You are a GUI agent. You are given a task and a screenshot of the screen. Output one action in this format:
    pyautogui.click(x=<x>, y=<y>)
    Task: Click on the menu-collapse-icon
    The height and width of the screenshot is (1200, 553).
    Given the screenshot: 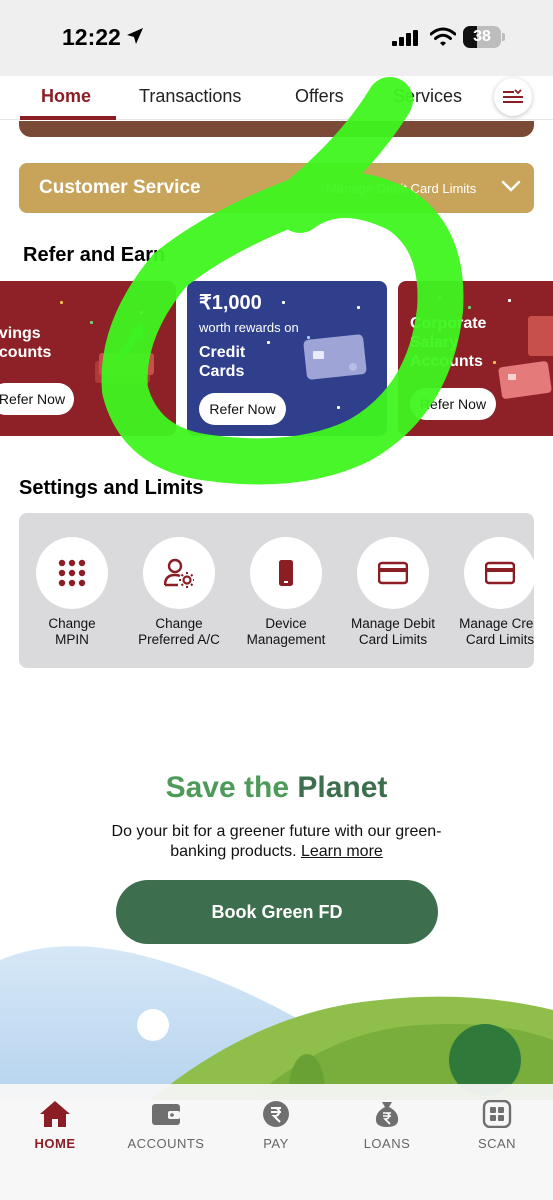 What is the action you would take?
    pyautogui.click(x=513, y=96)
    